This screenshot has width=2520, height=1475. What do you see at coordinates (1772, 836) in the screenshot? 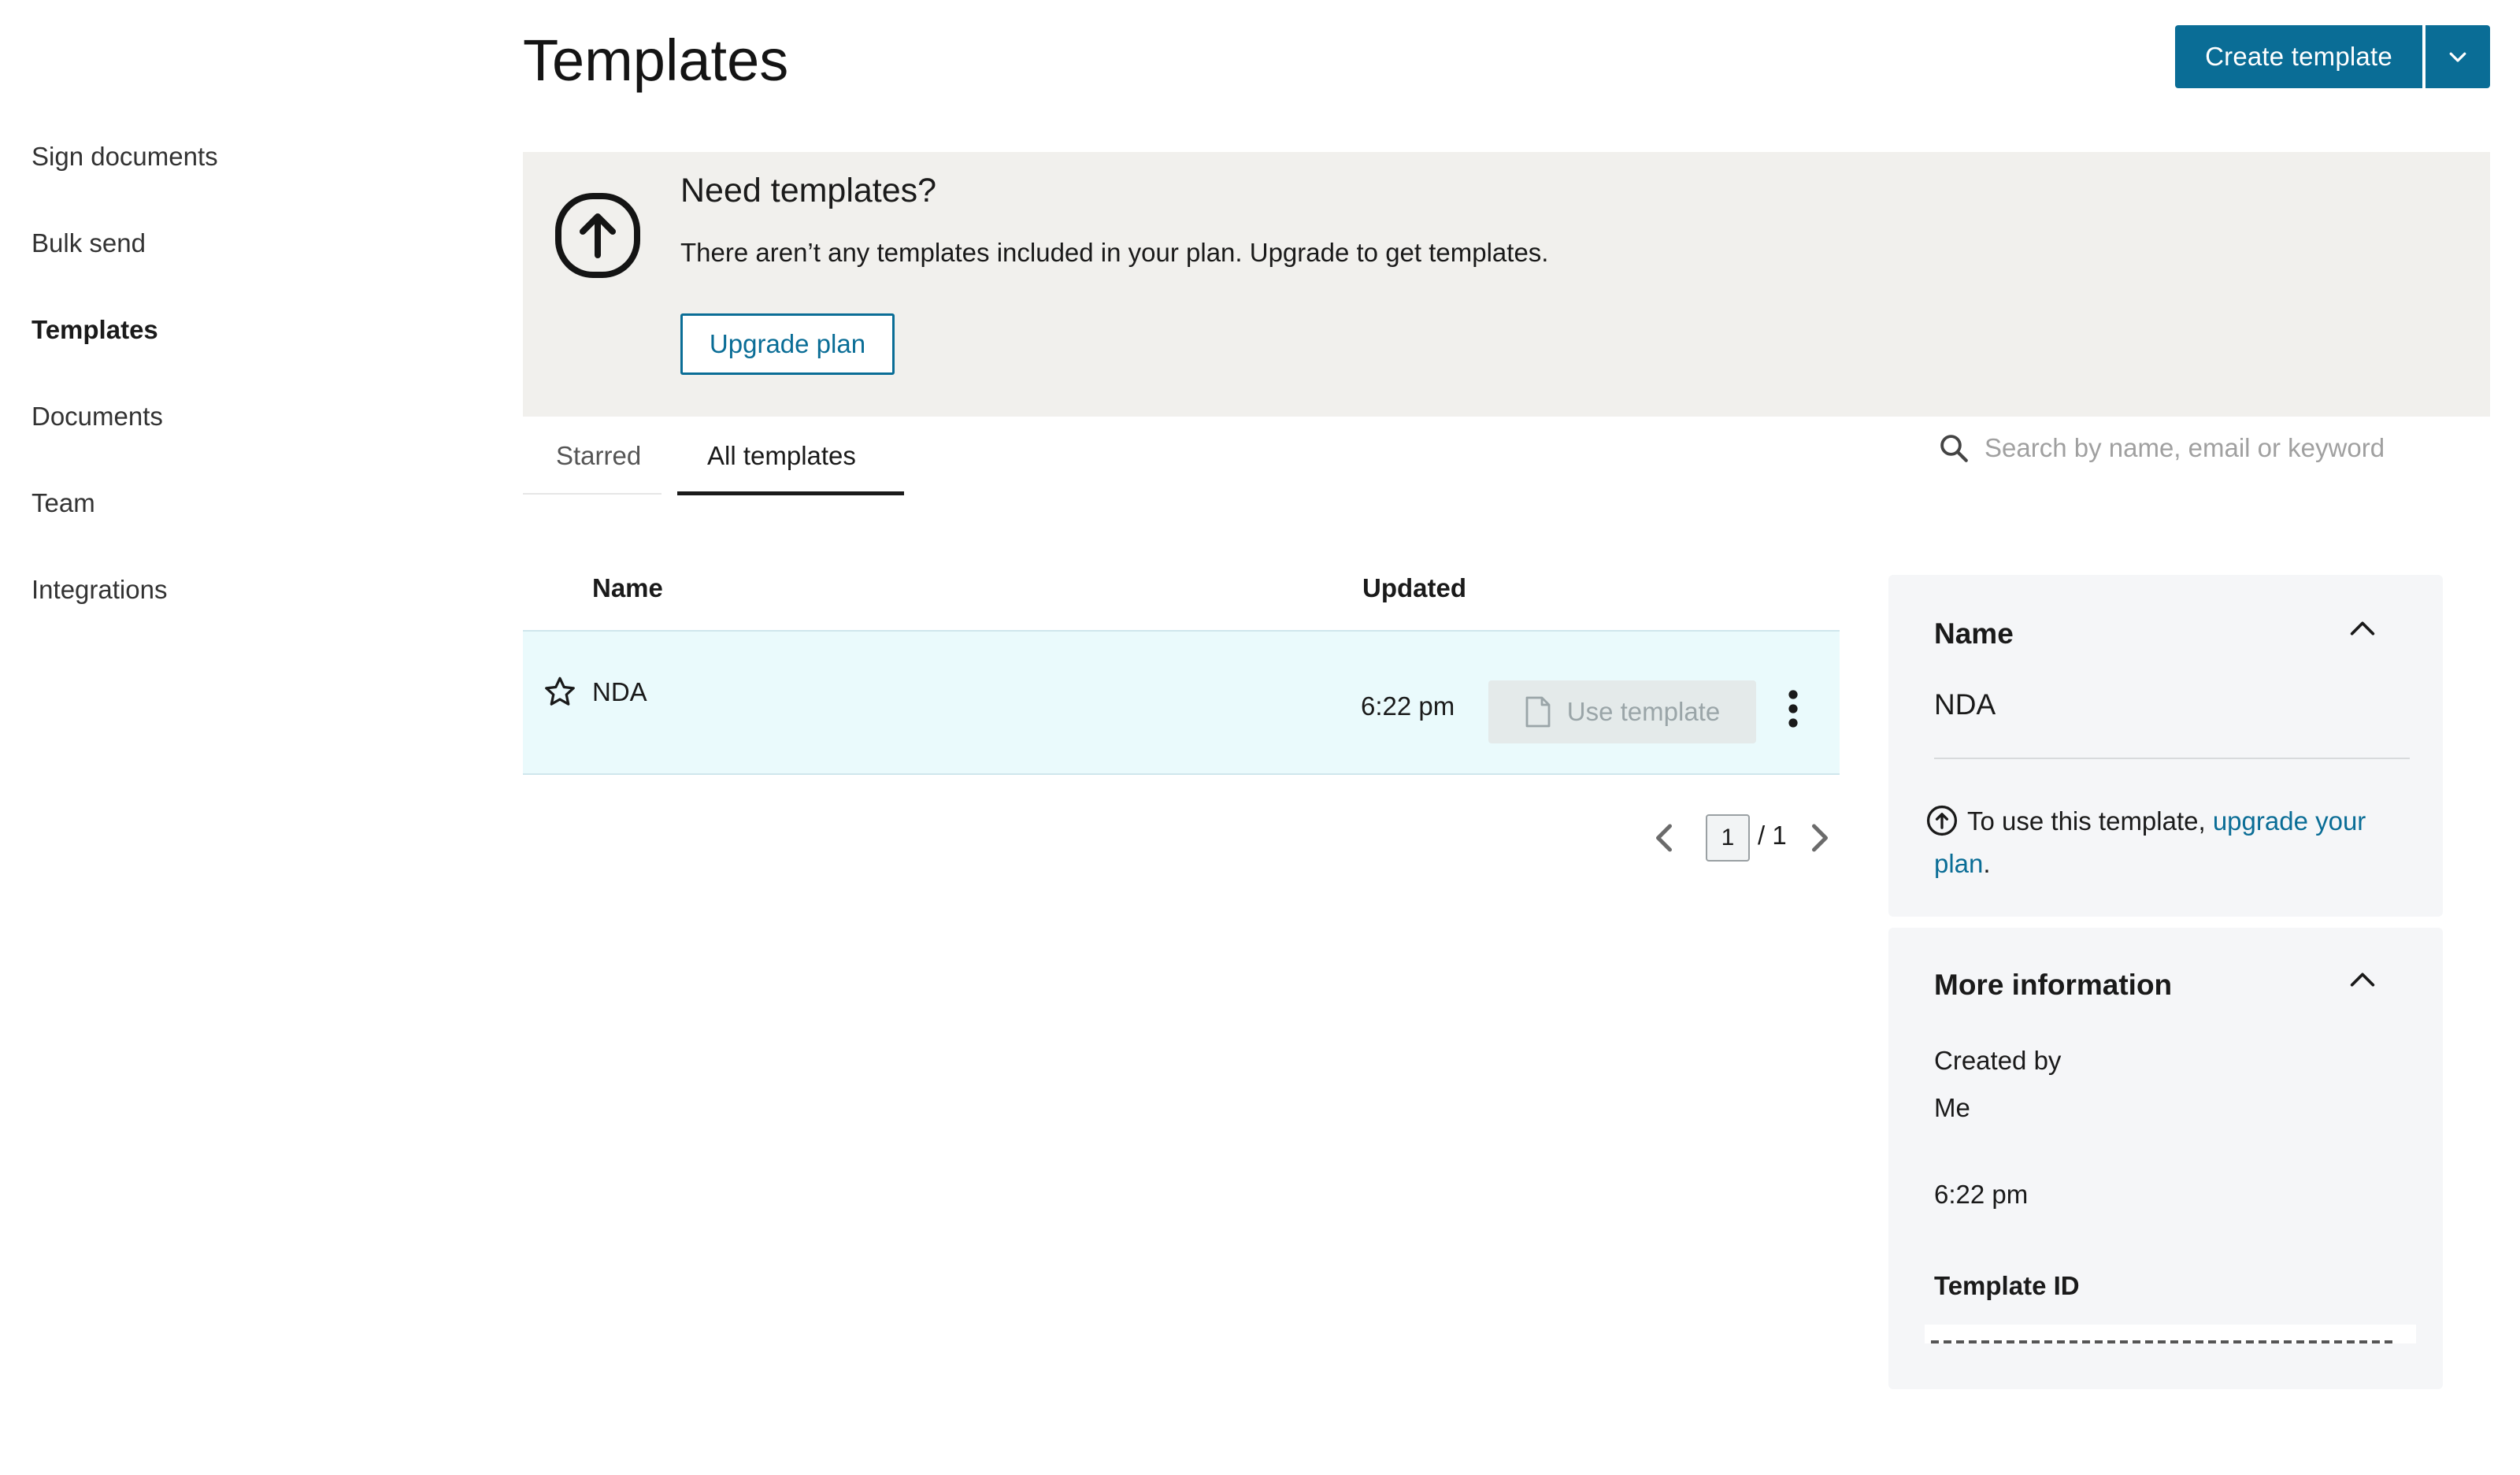
I see `page-total: / 1` at bounding box center [1772, 836].